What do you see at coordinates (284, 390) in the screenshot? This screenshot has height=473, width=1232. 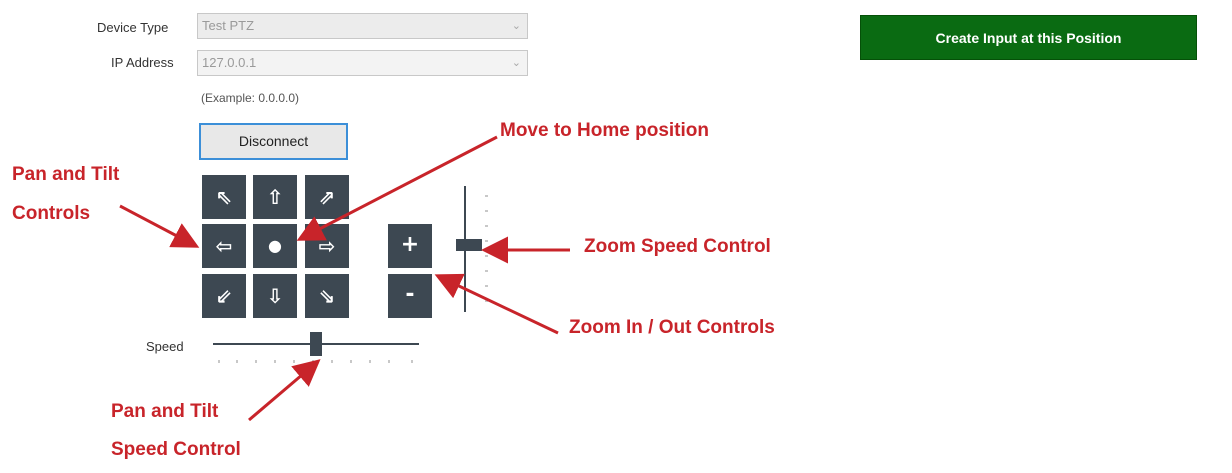 I see `arrow-speed` at bounding box center [284, 390].